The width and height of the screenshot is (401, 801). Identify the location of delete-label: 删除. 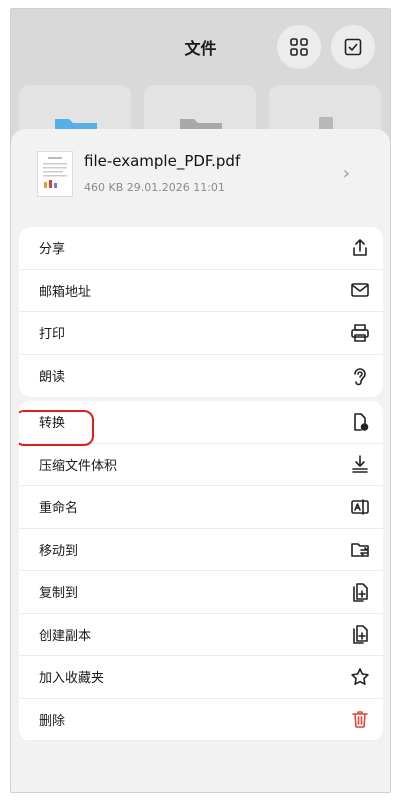
(52, 721).